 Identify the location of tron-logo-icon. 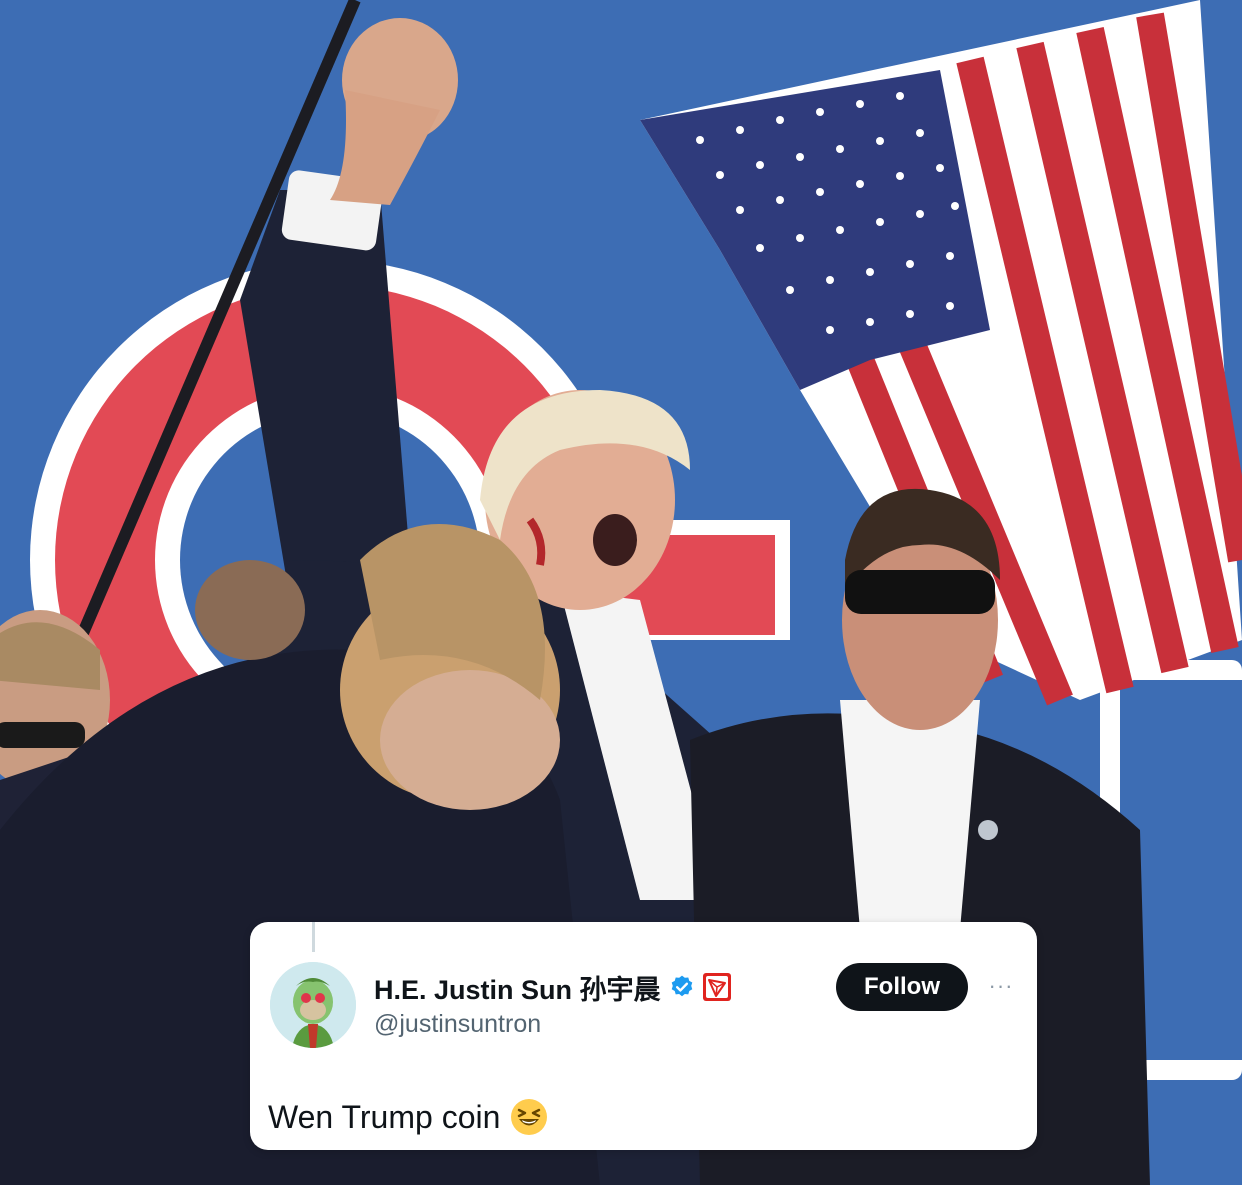
(716, 987).